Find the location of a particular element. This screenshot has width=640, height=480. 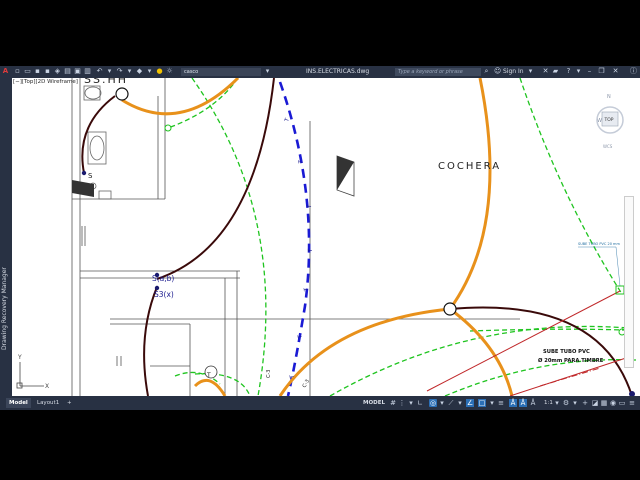

switch-dot-s is located at coordinates (84, 173).